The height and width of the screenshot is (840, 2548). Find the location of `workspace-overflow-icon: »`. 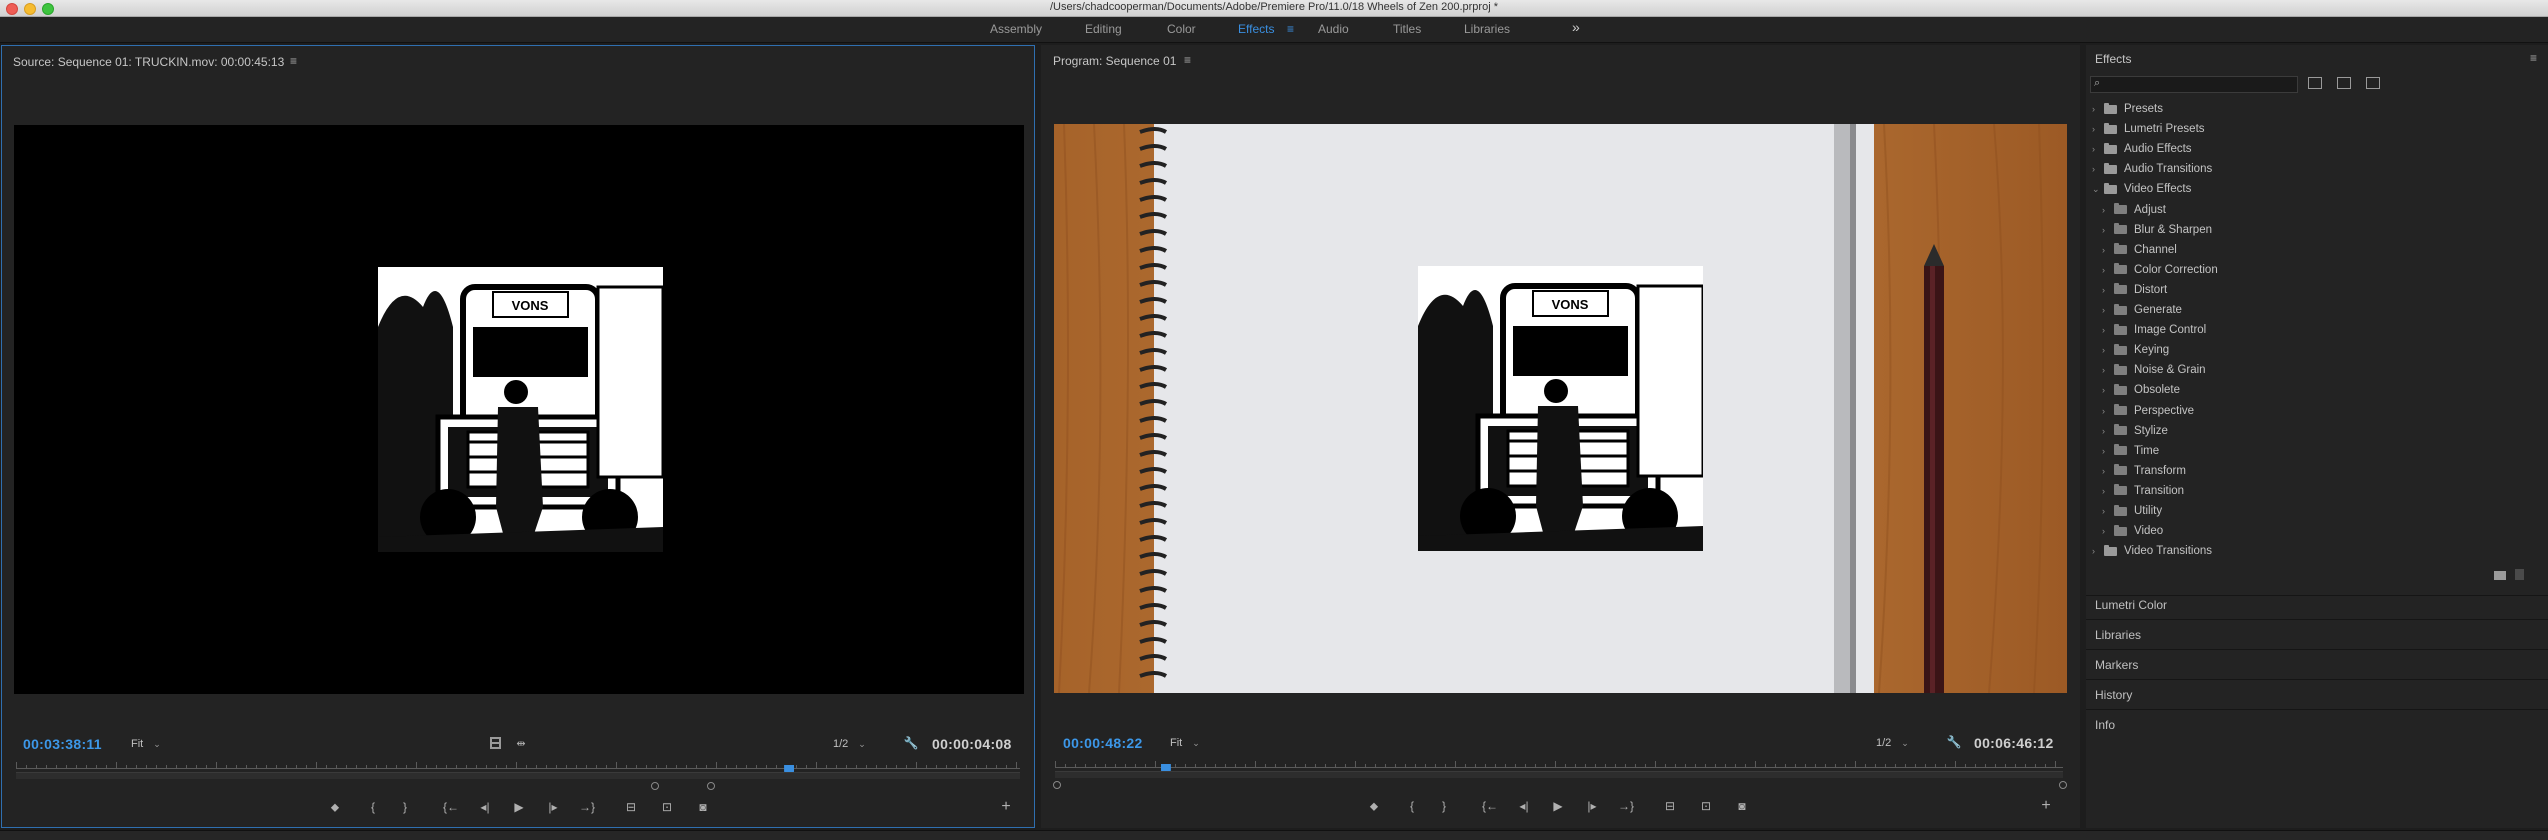

workspace-overflow-icon: » is located at coordinates (1576, 27).